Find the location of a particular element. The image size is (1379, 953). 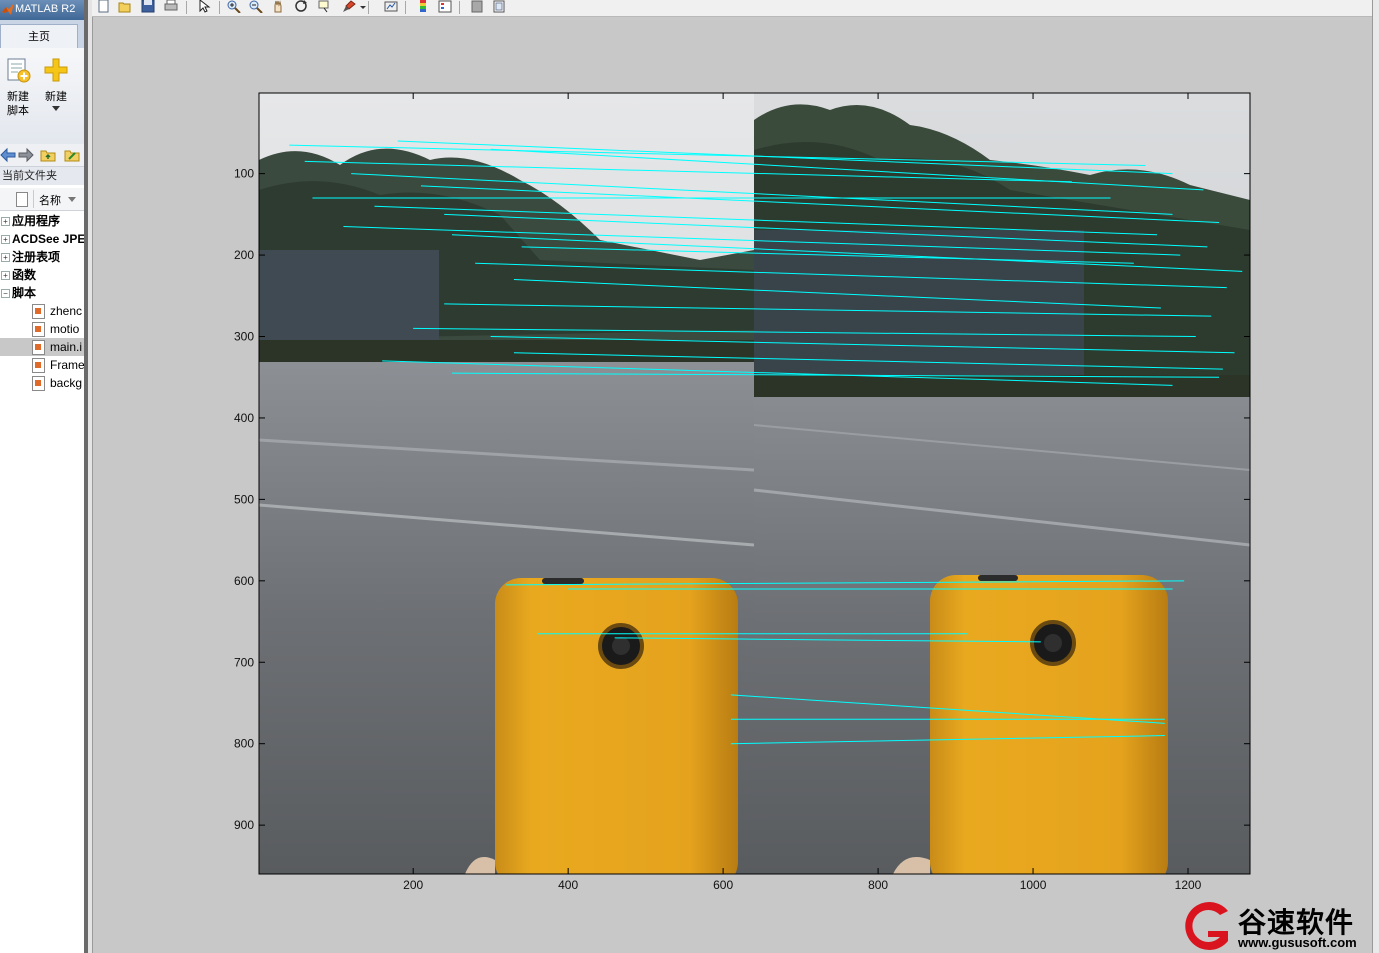

y-tick-label: 700 is located at coordinates (244, 662).